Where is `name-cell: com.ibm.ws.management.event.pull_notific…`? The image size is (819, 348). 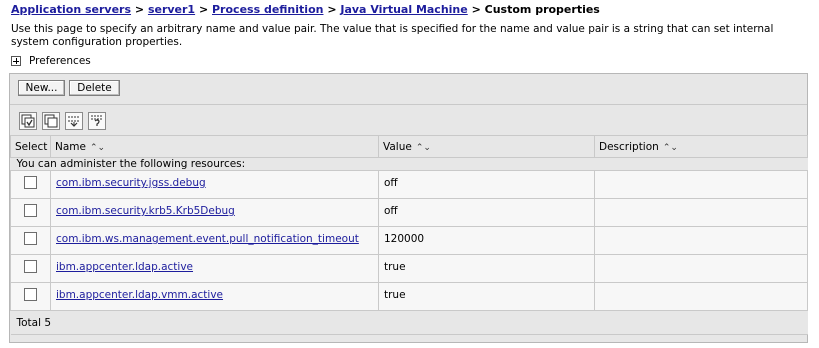 name-cell: com.ibm.ws.management.event.pull_notific… is located at coordinates (214, 240).